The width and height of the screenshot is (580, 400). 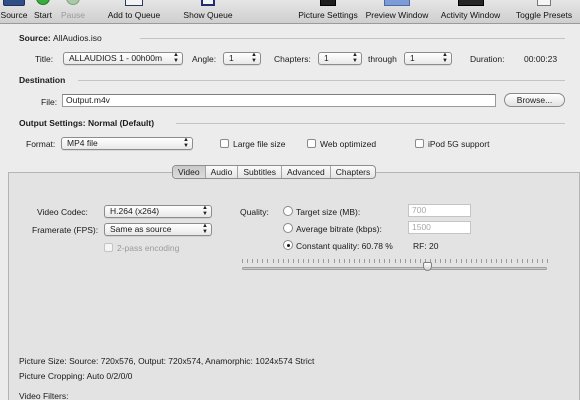 I want to click on angle-popup: 1 ▲ ▼, so click(x=242, y=58).